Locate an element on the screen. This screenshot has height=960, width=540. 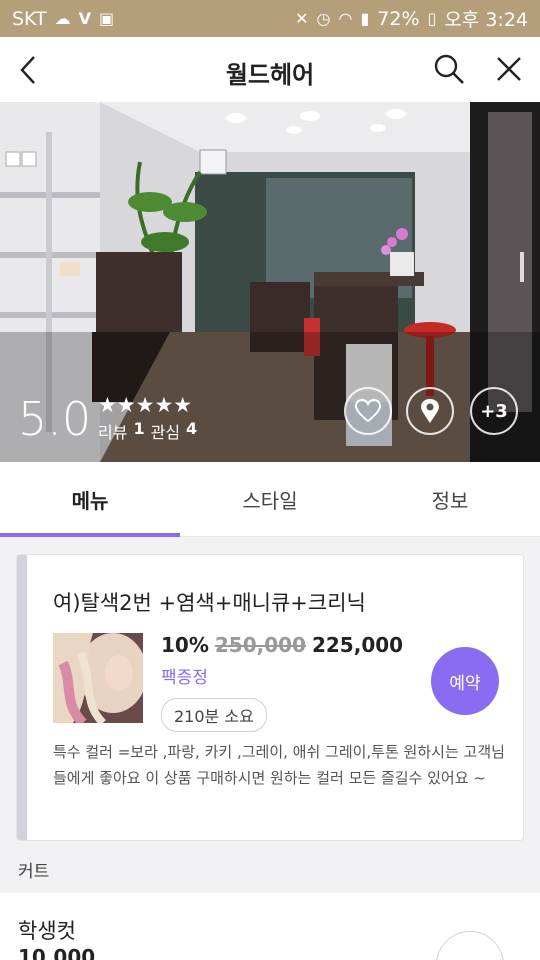
more-photos-button: +3 is located at coordinates (494, 411).